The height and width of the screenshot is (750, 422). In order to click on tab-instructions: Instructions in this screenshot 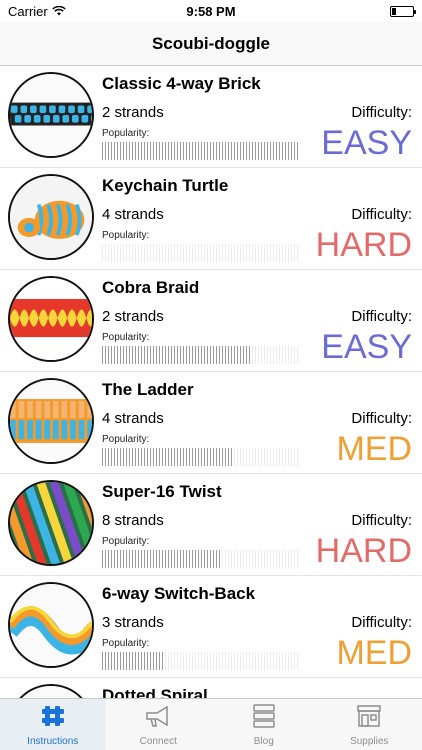, I will do `click(53, 724)`.